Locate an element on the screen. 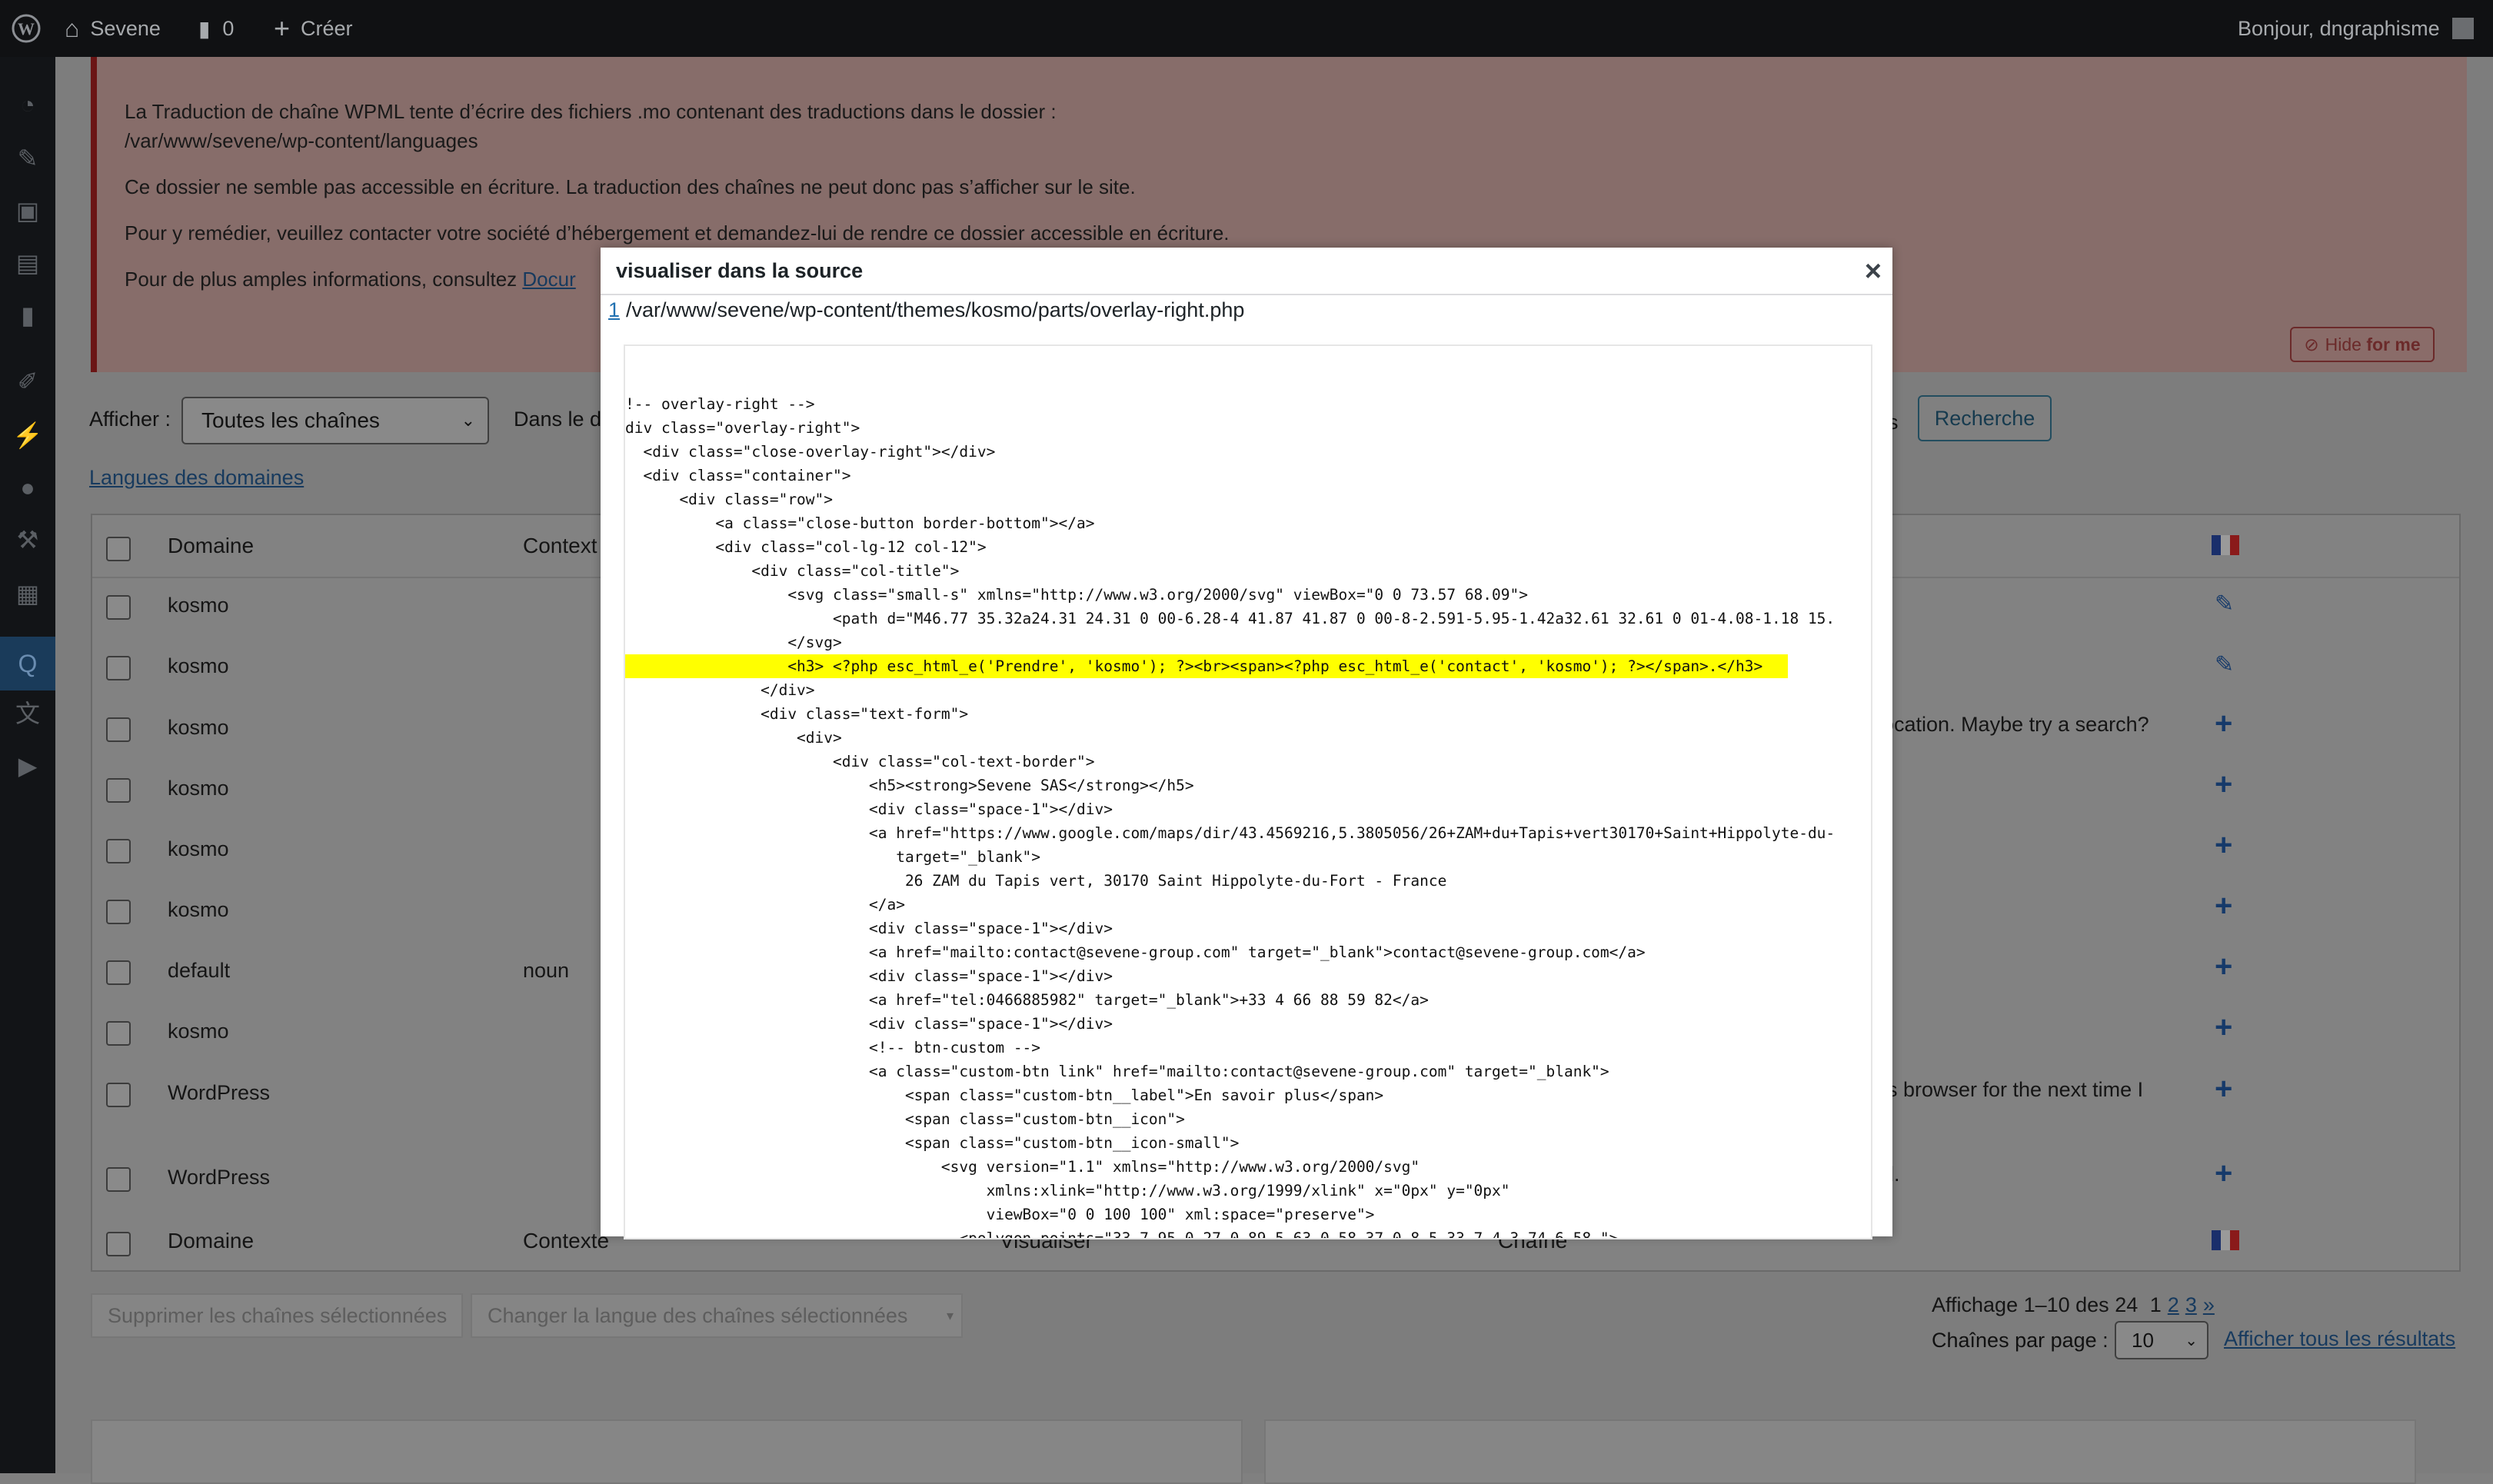 The height and width of the screenshot is (1484, 2493). create-label: Créer is located at coordinates (327, 28).